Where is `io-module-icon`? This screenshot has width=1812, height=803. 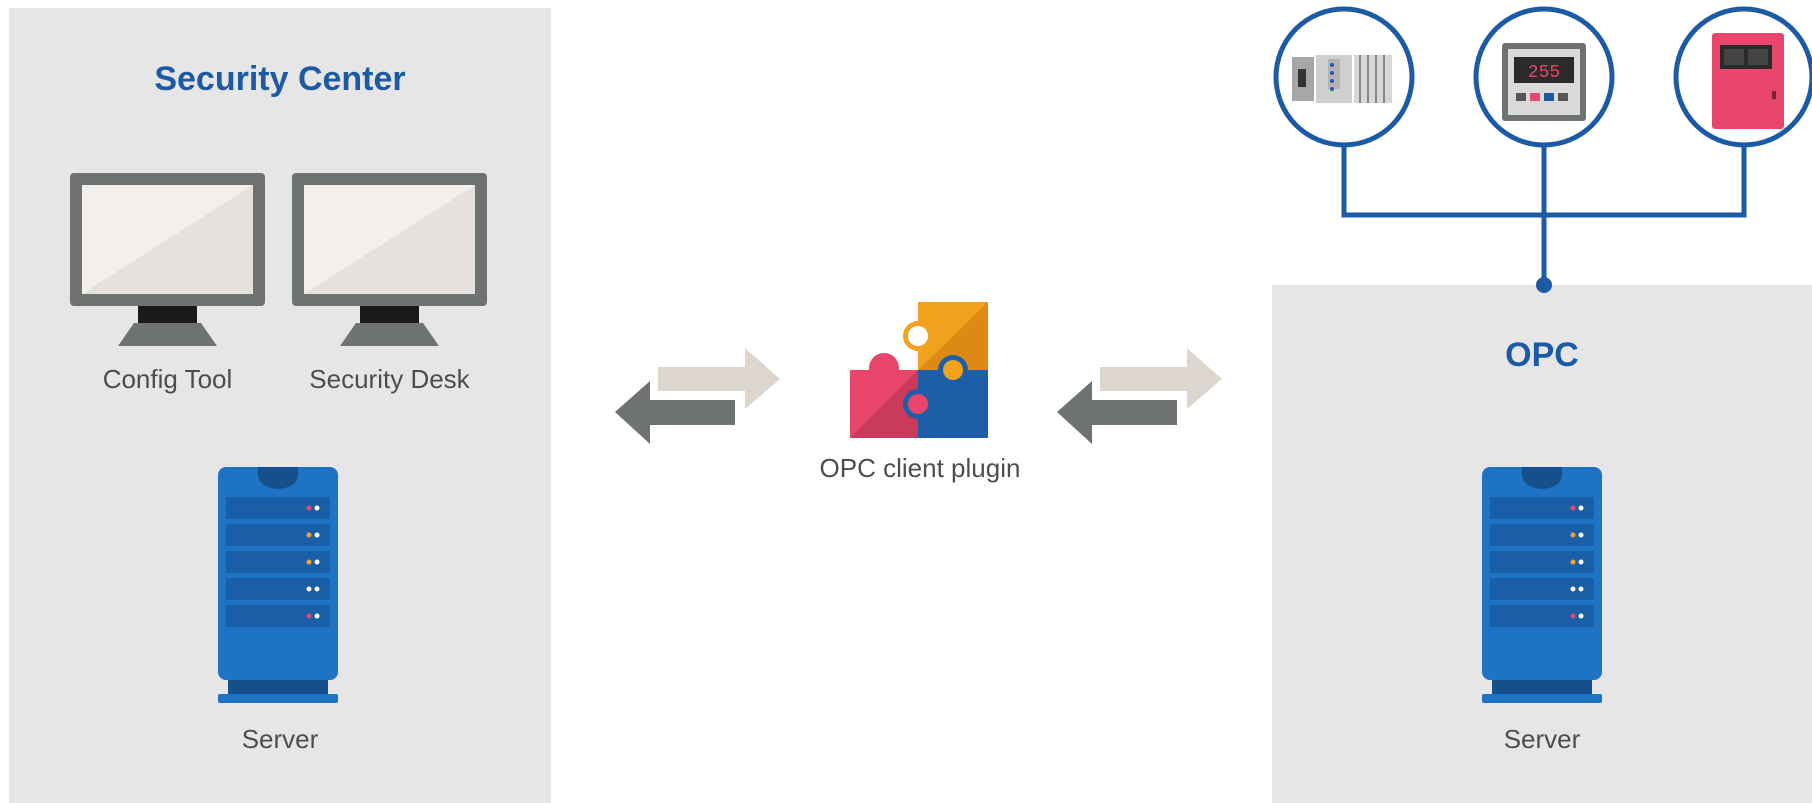 io-module-icon is located at coordinates (1344, 77).